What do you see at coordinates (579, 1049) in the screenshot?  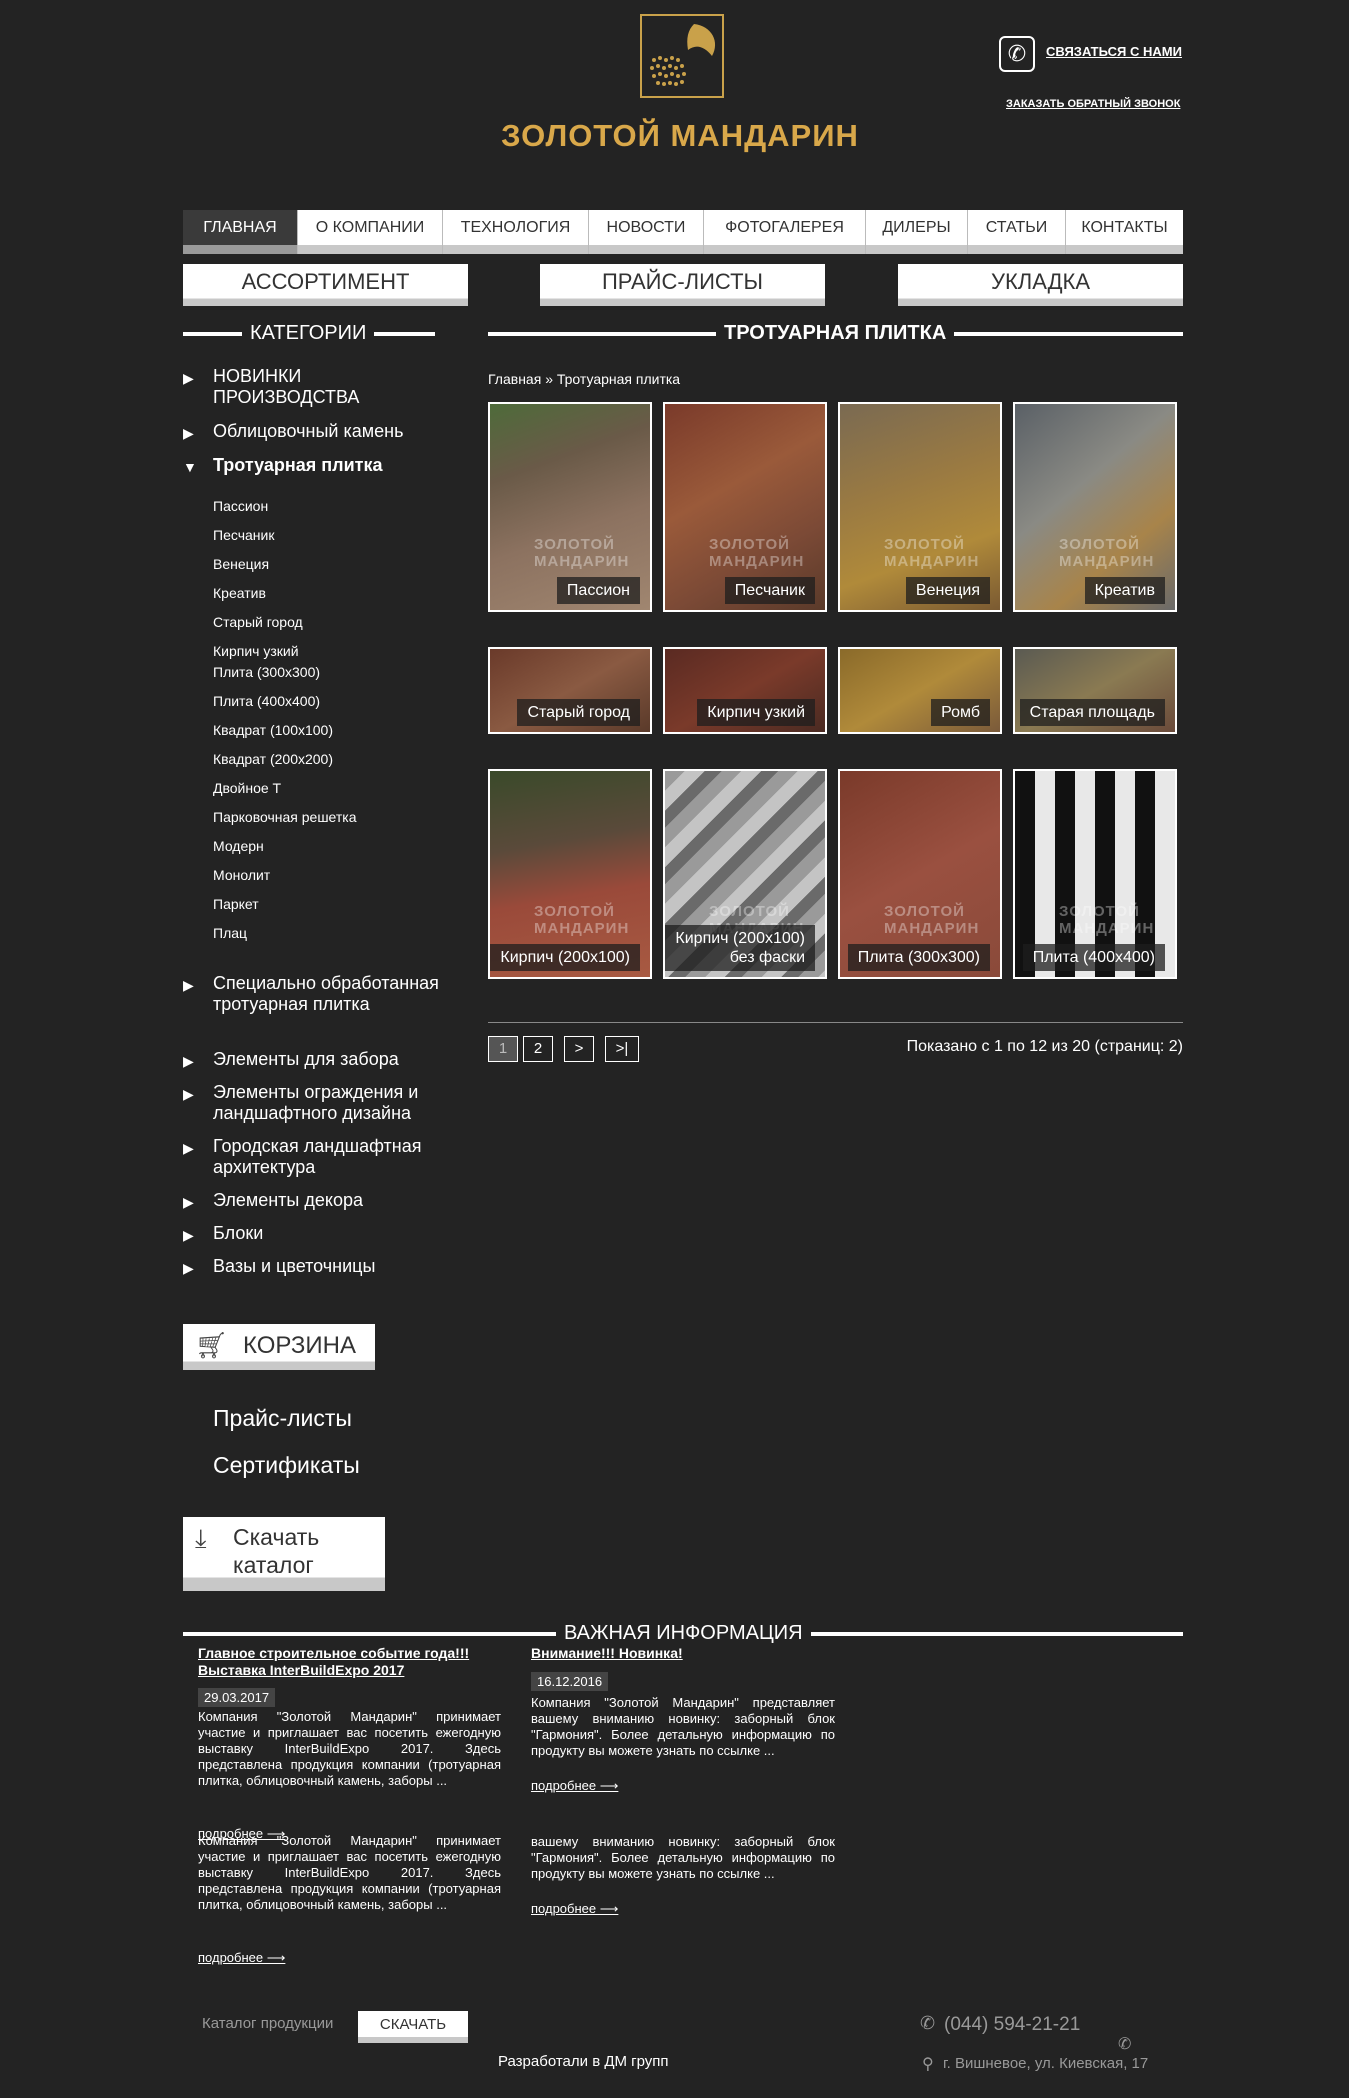 I see `next-page-button: >` at bounding box center [579, 1049].